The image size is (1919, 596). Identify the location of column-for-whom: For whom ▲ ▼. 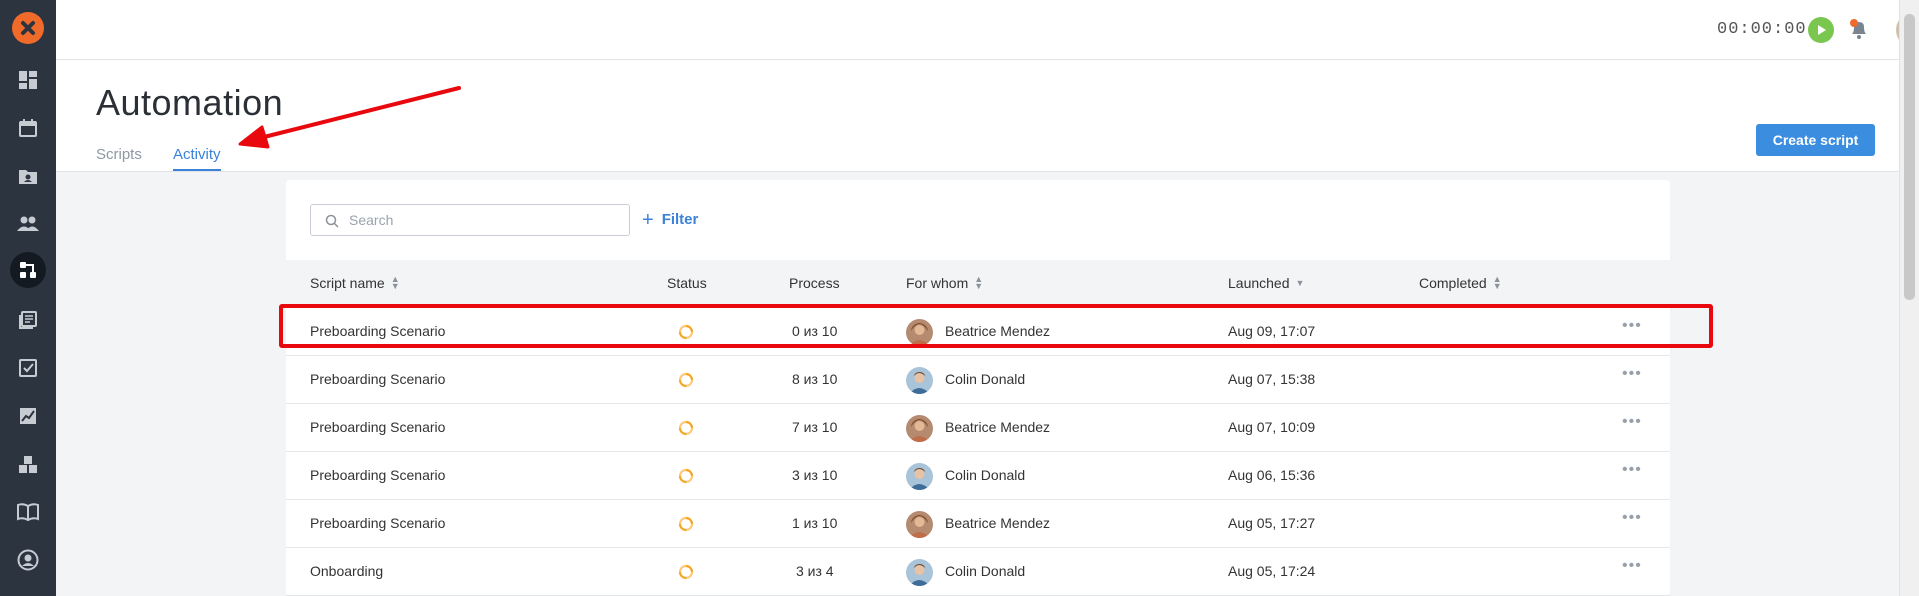
(945, 283).